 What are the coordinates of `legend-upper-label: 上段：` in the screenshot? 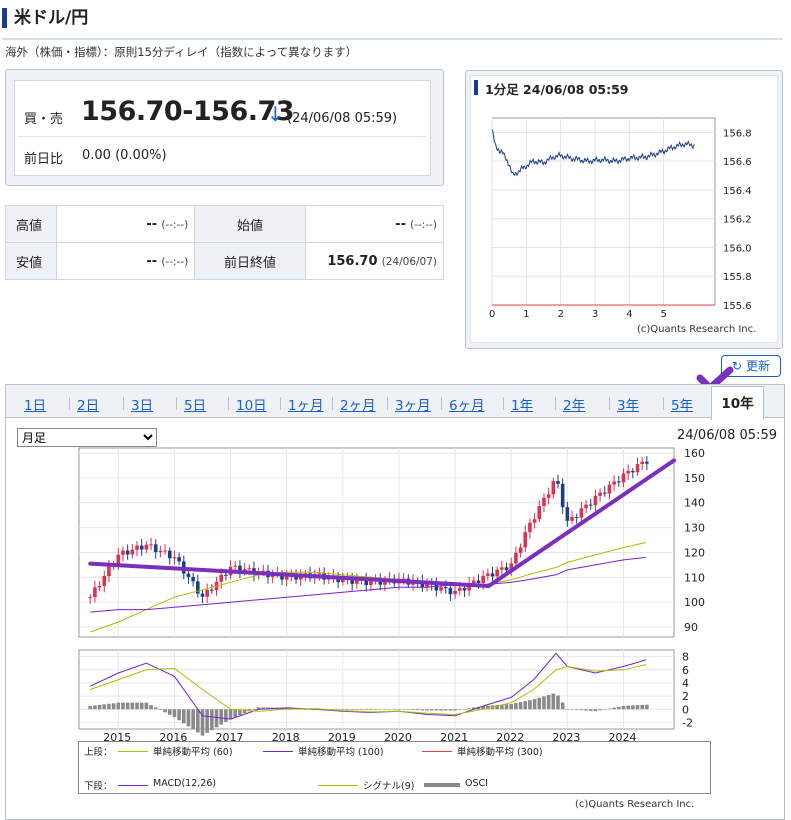 It's located at (98, 752).